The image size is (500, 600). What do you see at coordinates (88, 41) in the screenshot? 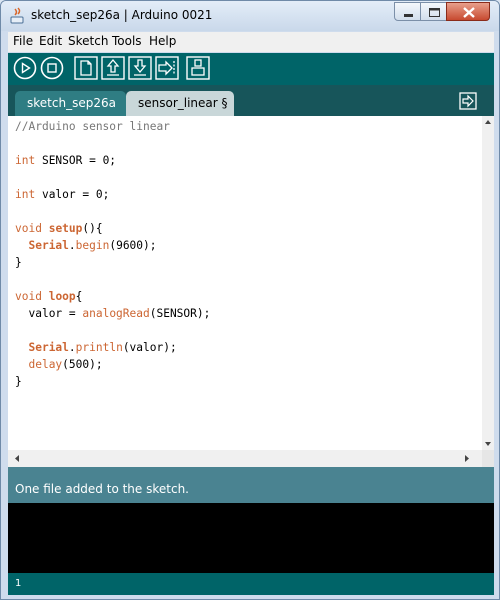
I see `menu-sketch: Sketch` at bounding box center [88, 41].